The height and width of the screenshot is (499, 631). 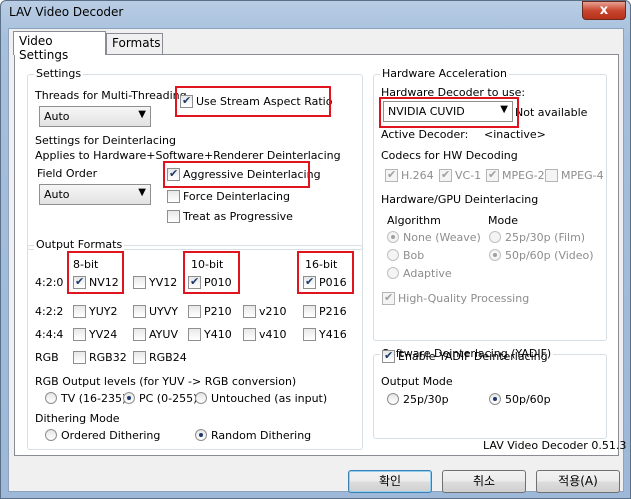 I want to click on highlight-aggressive, so click(x=236, y=174).